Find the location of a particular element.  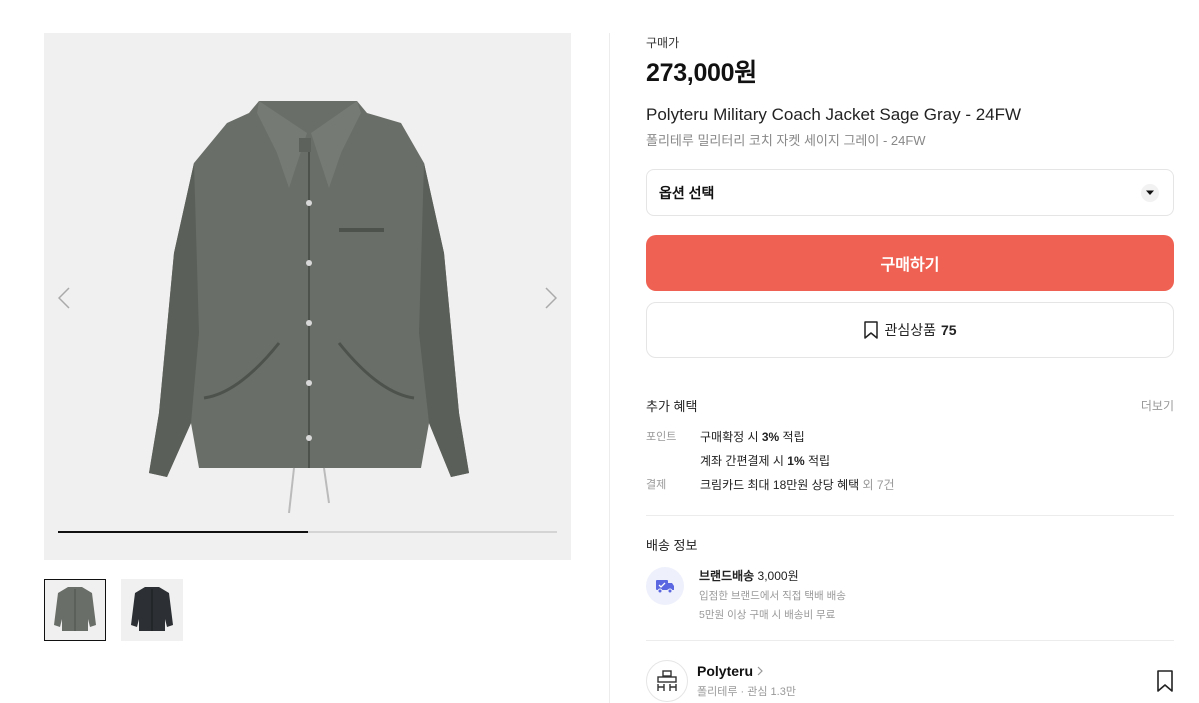

option-select-label: 옵션 선택 is located at coordinates (687, 192).